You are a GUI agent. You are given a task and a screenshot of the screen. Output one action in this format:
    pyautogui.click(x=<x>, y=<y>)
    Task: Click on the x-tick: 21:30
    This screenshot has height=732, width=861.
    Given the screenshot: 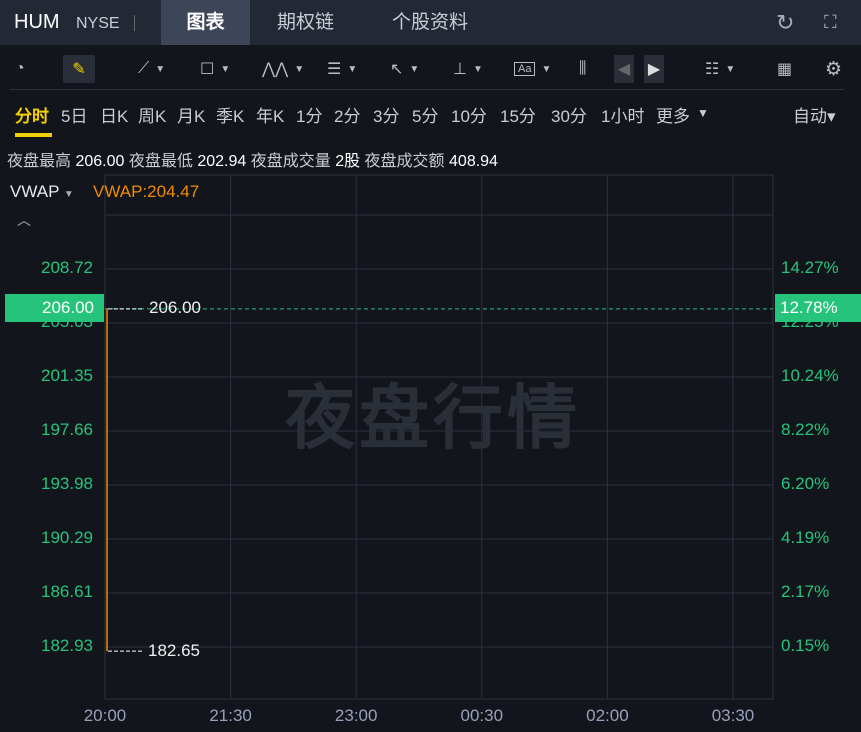 What is the action you would take?
    pyautogui.click(x=230, y=715)
    